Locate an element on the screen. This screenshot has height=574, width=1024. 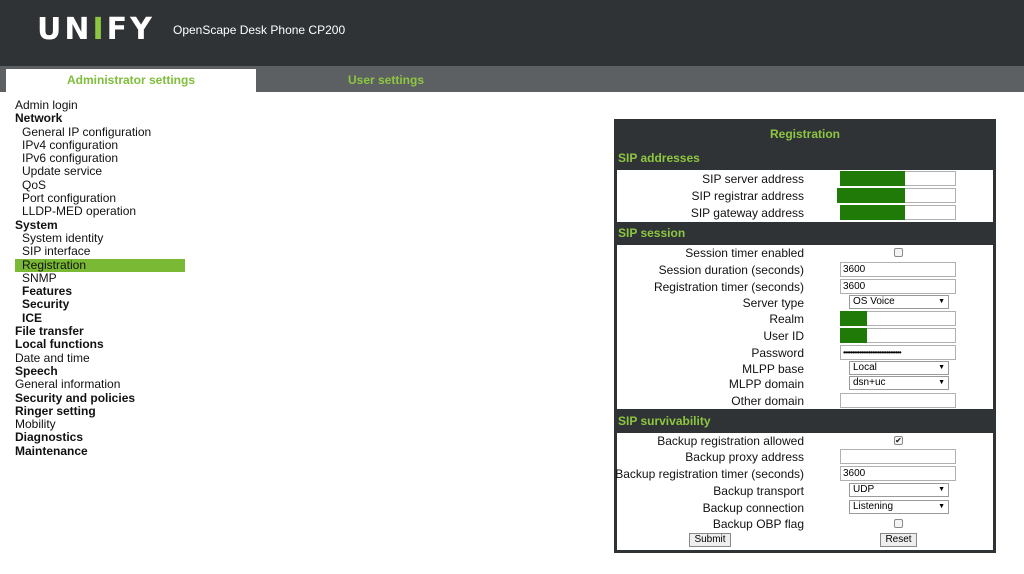
tab-administrator-settings: Administrator settings is located at coordinates (131, 80).